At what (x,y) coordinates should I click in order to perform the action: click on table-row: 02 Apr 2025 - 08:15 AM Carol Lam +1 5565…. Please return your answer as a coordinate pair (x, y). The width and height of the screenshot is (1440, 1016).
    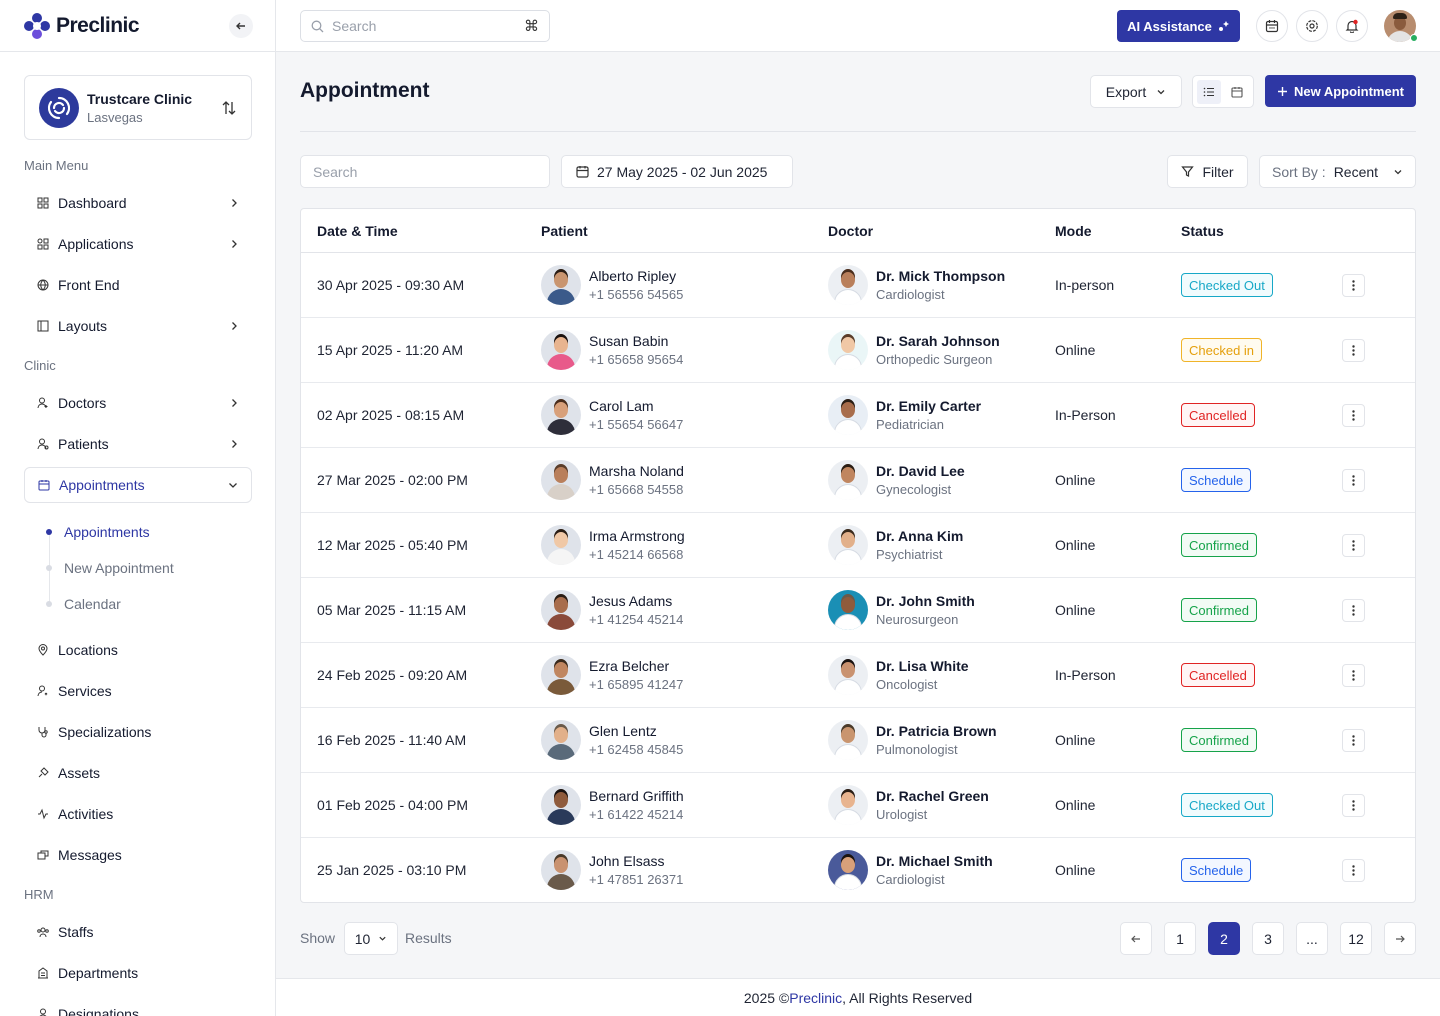
    Looking at the image, I should click on (858, 415).